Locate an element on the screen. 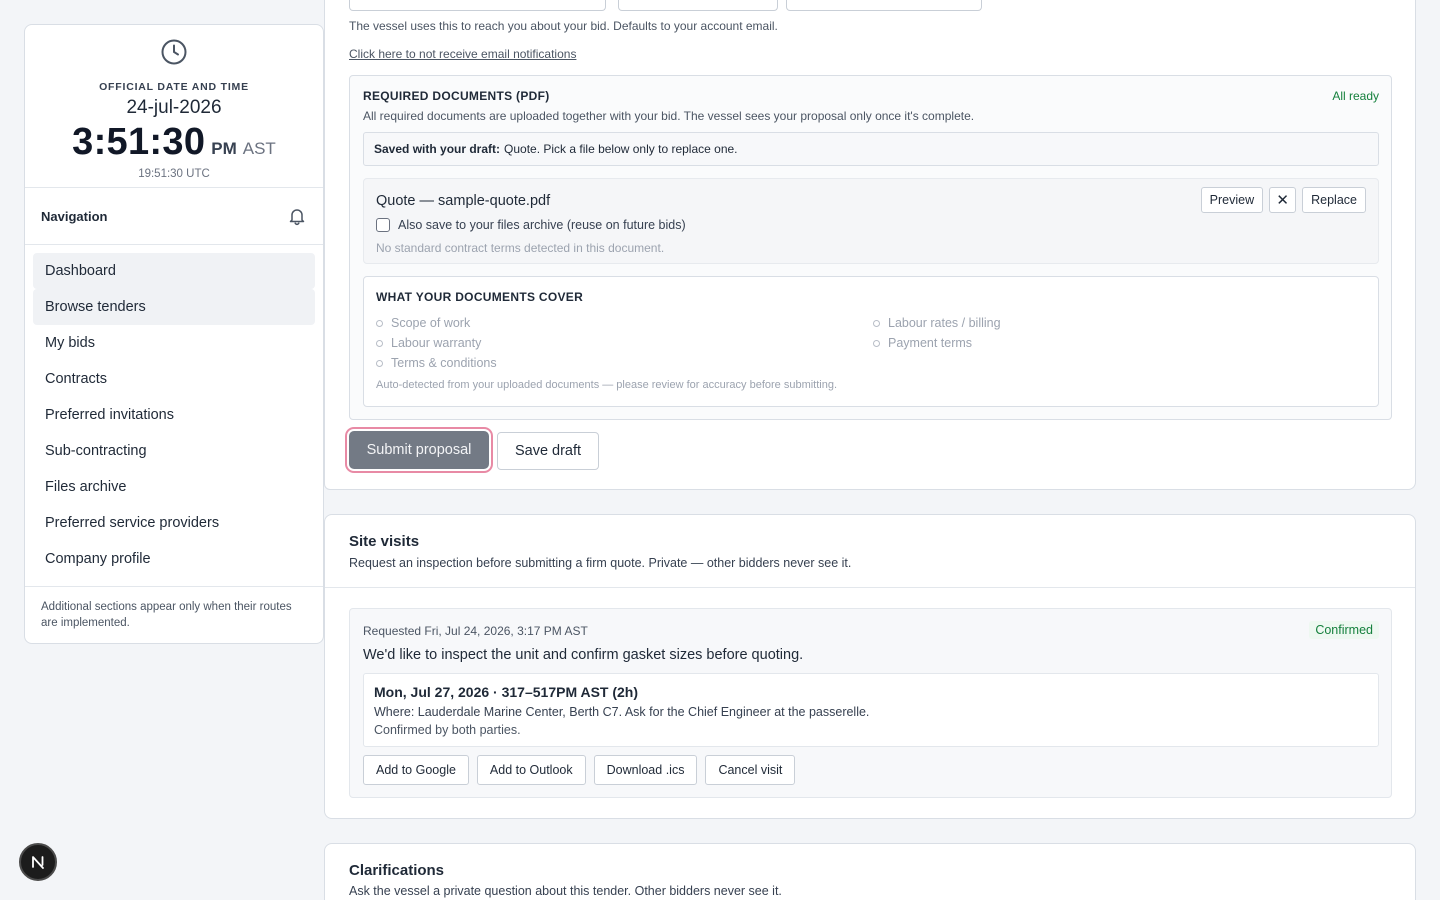 This screenshot has height=900, width=1440. nav-item-company-profile: Company profile is located at coordinates (174, 559).